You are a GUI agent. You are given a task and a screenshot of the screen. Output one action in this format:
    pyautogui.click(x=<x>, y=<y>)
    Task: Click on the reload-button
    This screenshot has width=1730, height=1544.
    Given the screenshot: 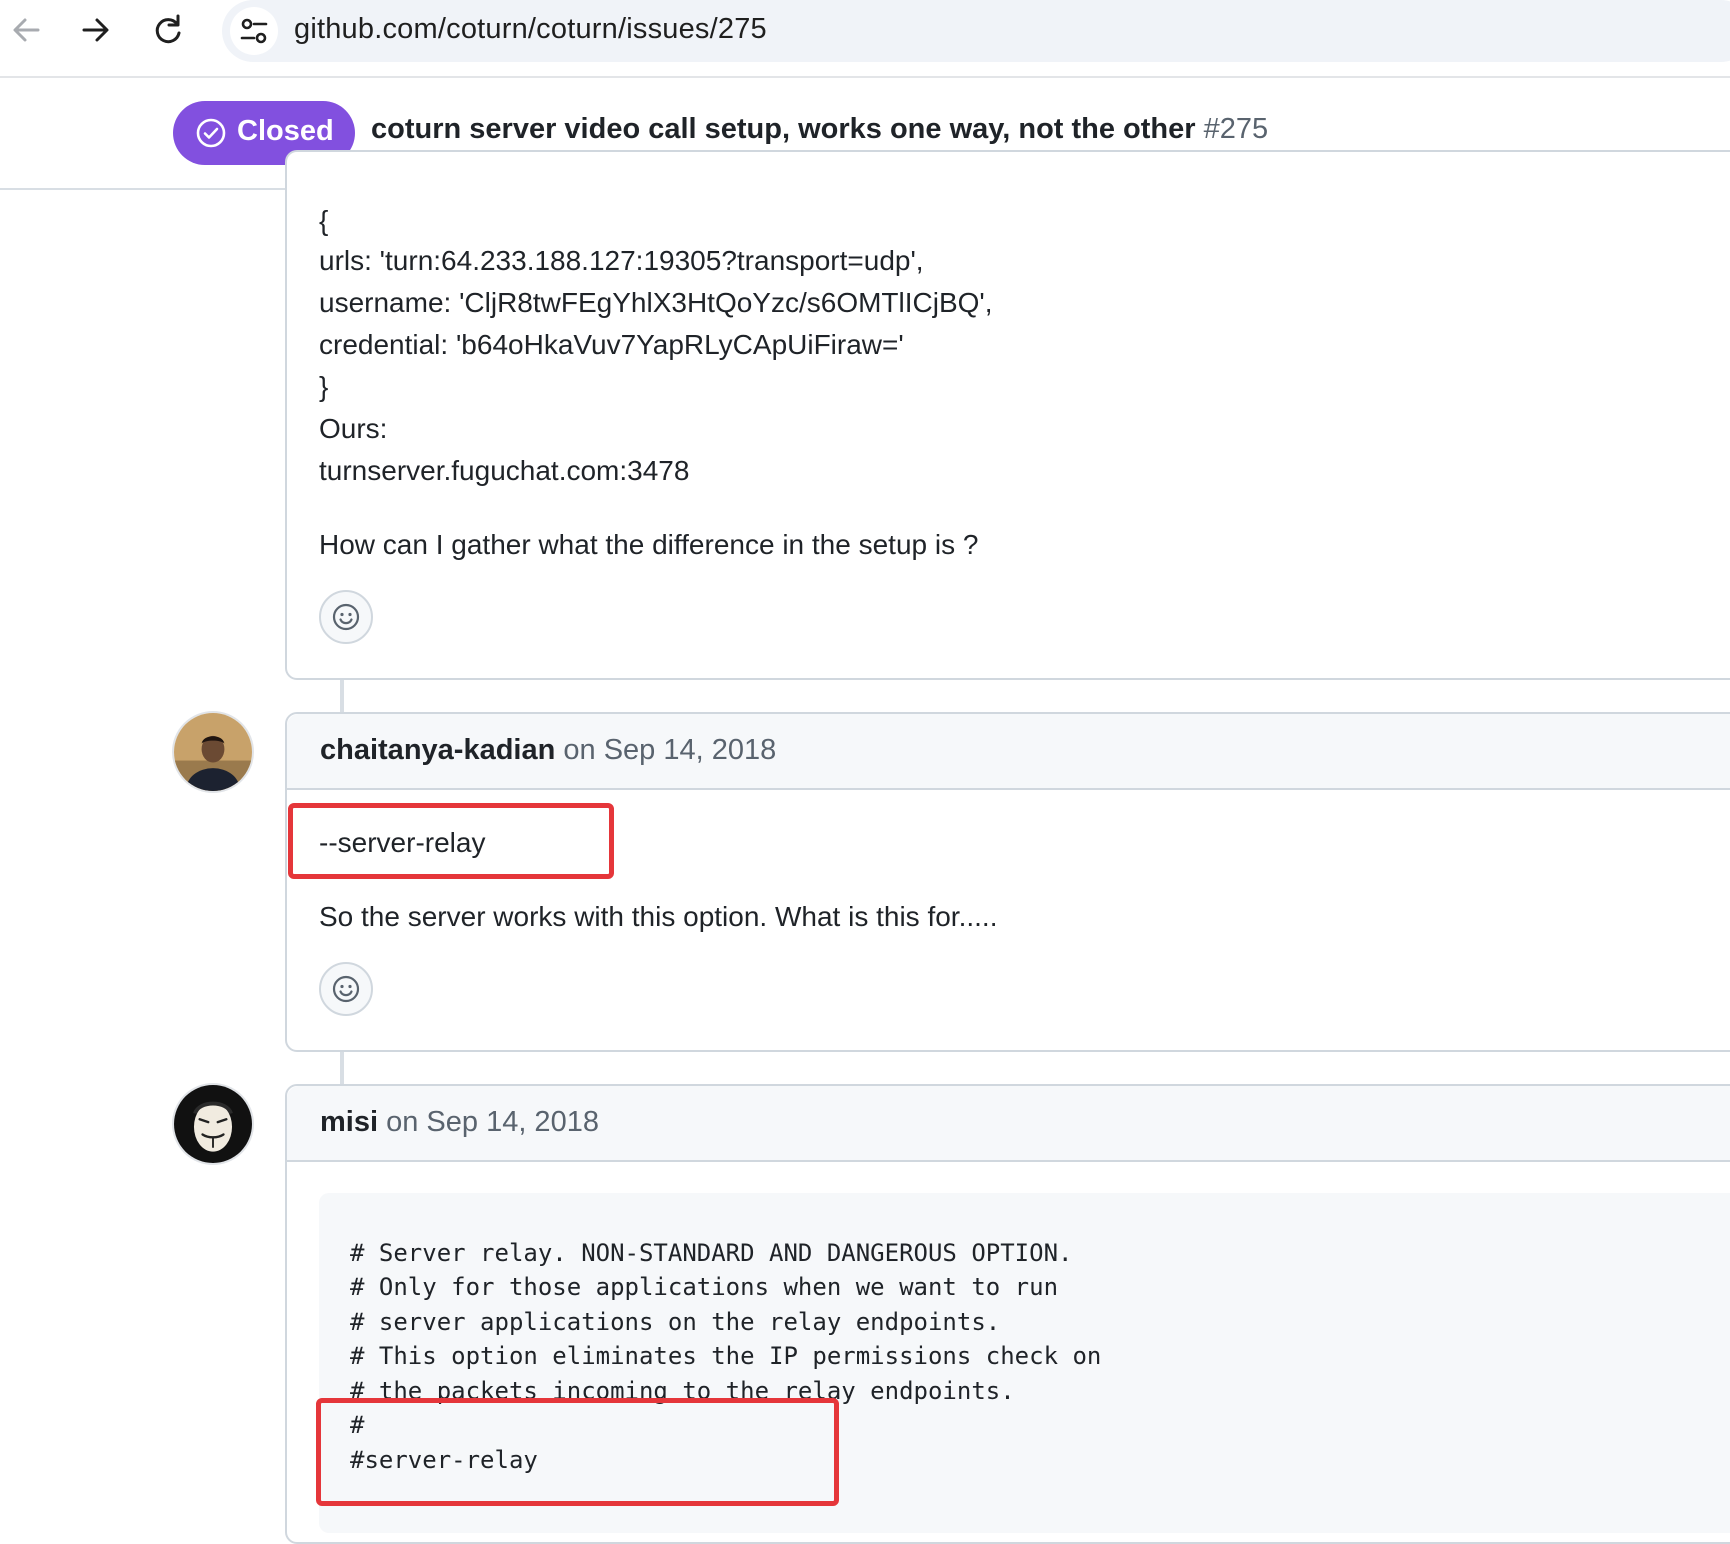 What is the action you would take?
    pyautogui.click(x=168, y=30)
    